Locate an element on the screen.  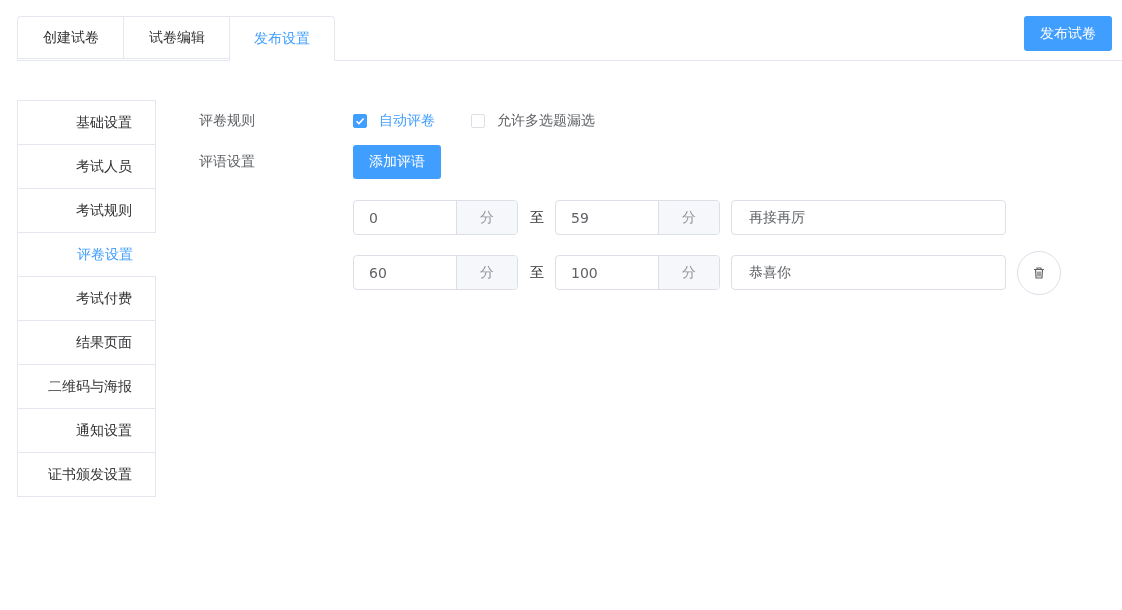
comment-input-field: 恭喜你 is located at coordinates (868, 272).